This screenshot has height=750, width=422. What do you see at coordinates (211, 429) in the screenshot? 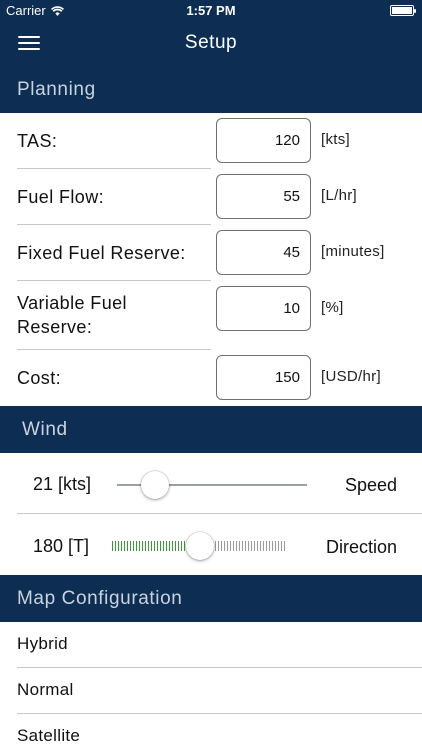
I see `wind-section-header: Wind` at bounding box center [211, 429].